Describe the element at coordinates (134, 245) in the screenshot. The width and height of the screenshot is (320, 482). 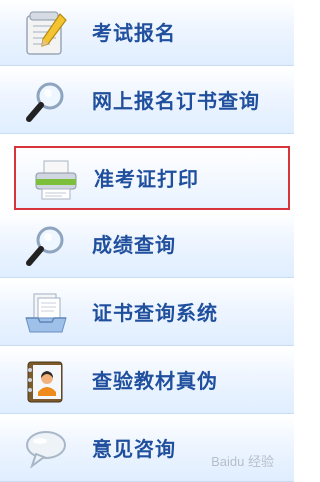
I see `menu-item-label: 成绩查询` at that location.